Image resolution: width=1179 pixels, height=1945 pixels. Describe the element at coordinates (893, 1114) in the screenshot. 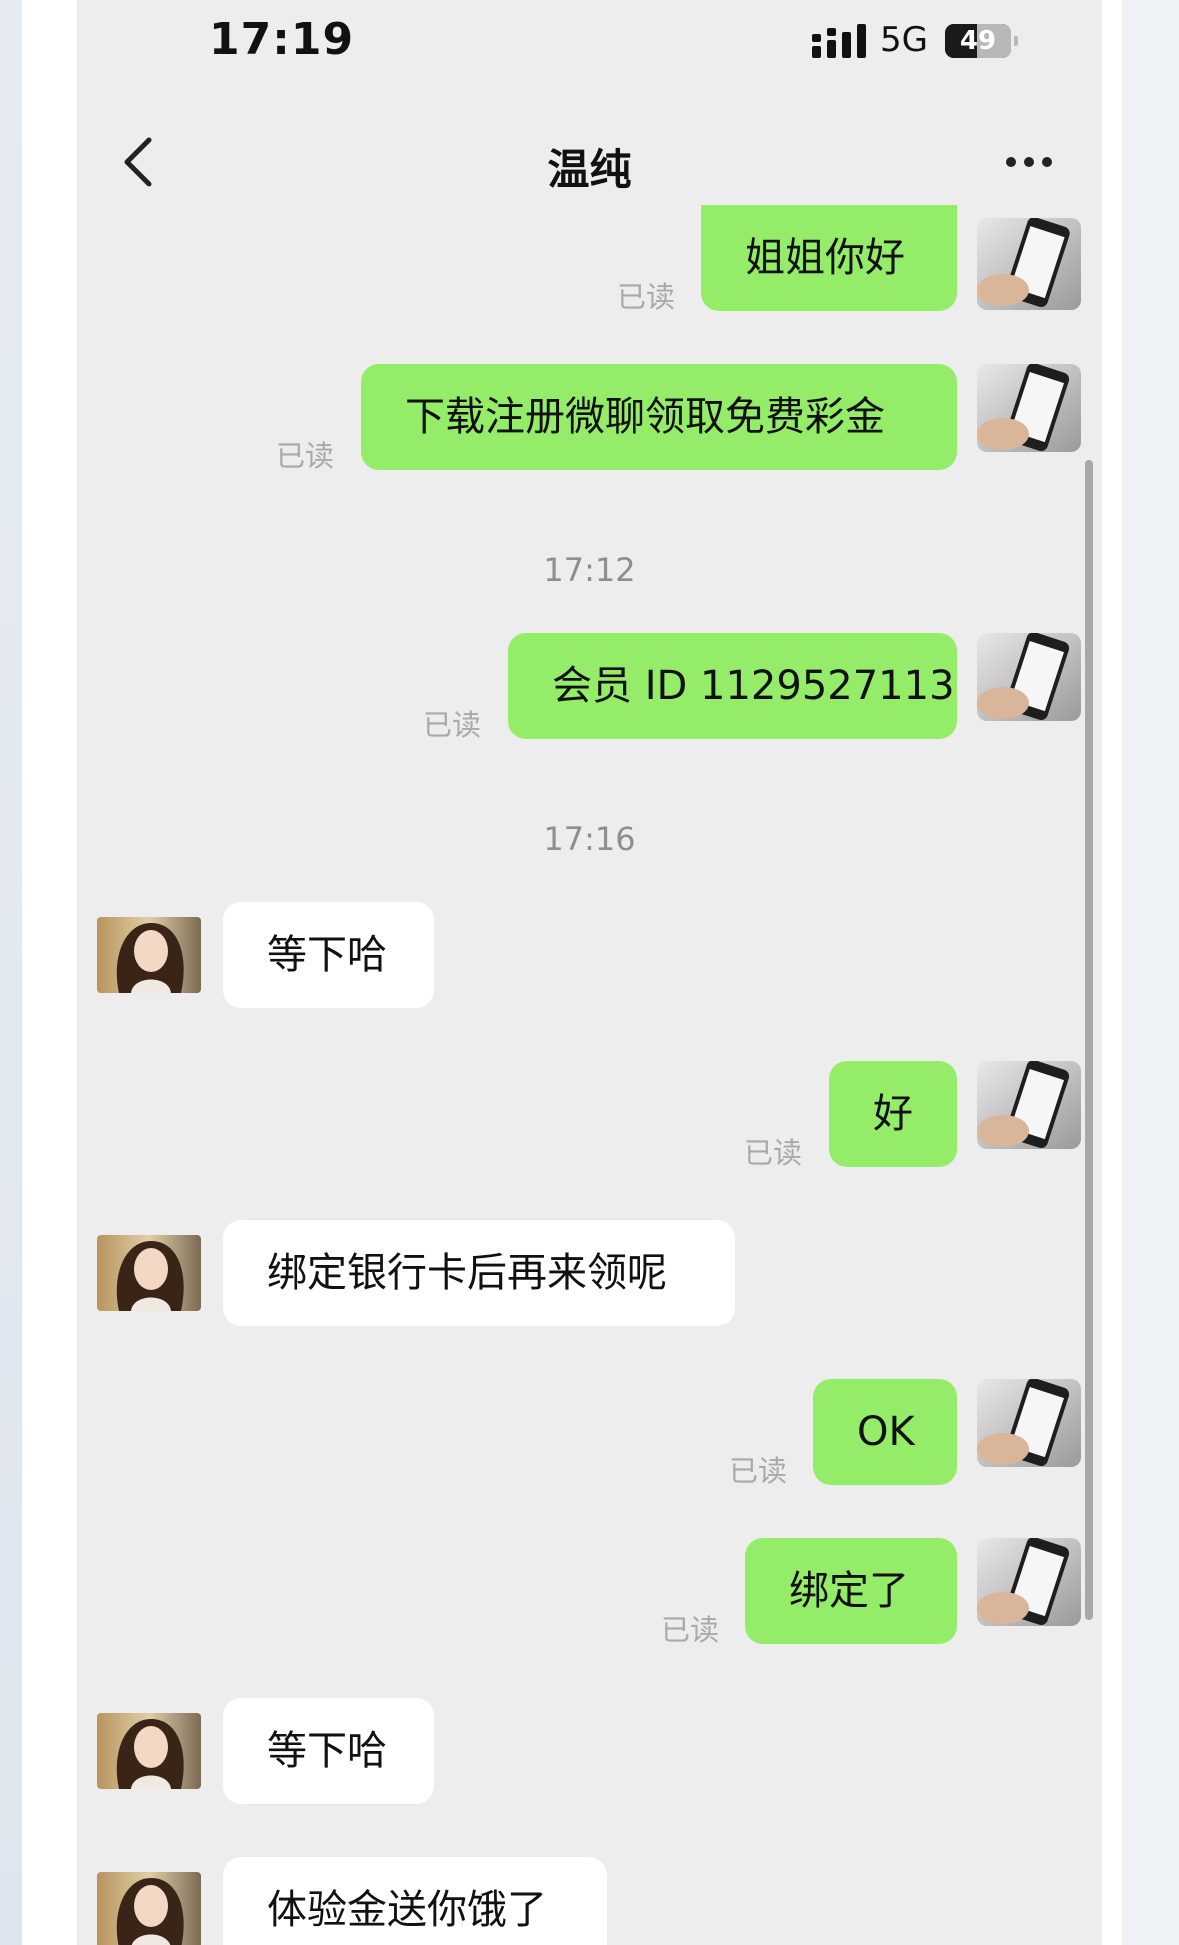

I see `my-message-bubble: 好` at that location.